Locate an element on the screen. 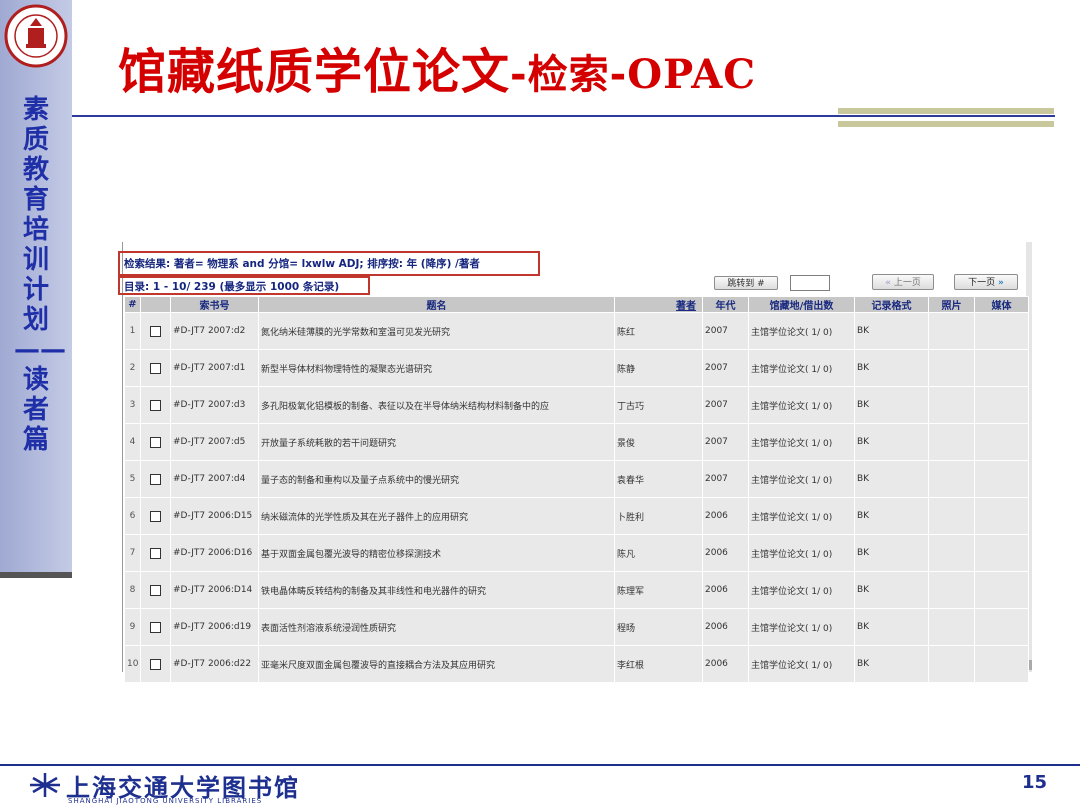  row-author: 景俊 is located at coordinates (658, 442).